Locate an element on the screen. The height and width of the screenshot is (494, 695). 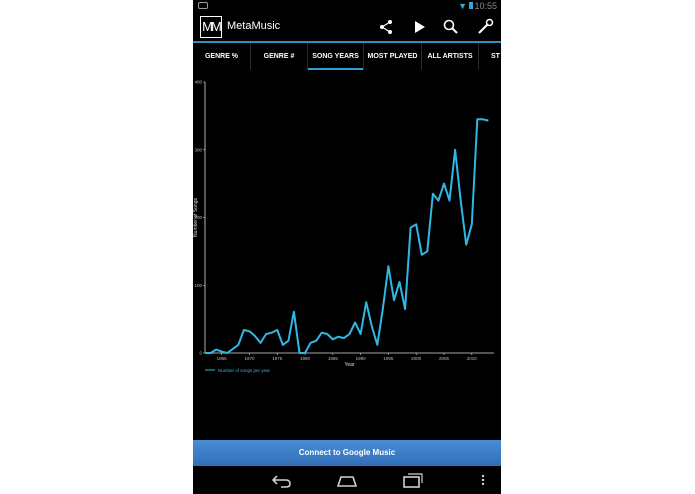
wrench-icon is located at coordinates (485, 27).